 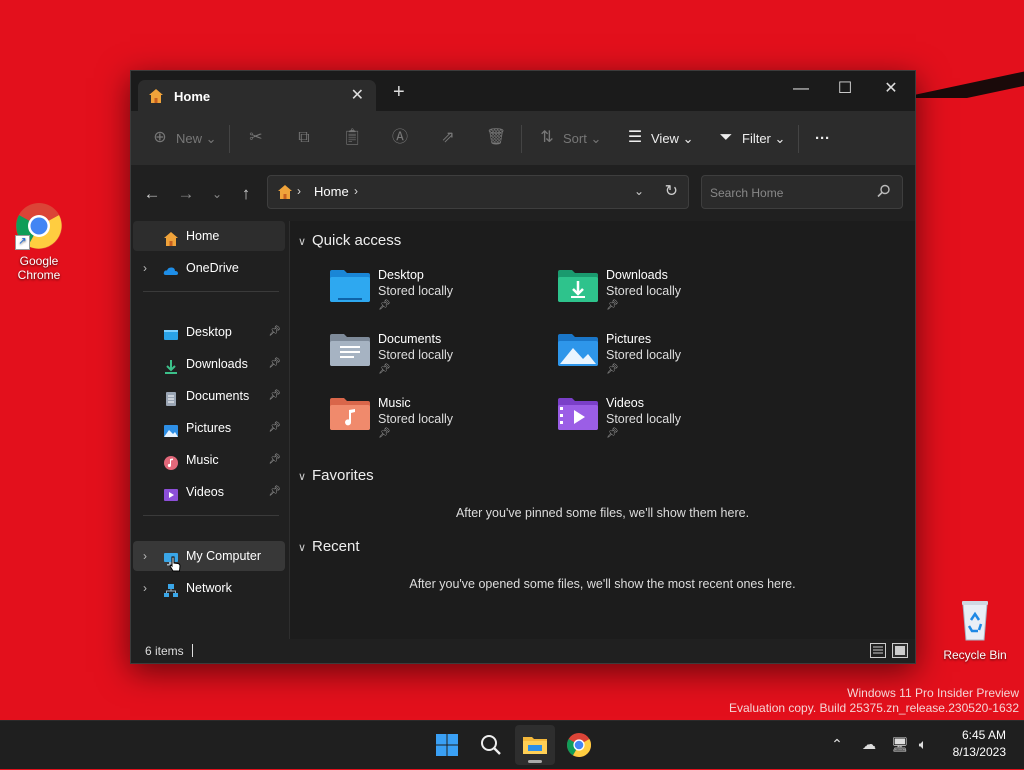 I want to click on search-icon, so click(x=884, y=191).